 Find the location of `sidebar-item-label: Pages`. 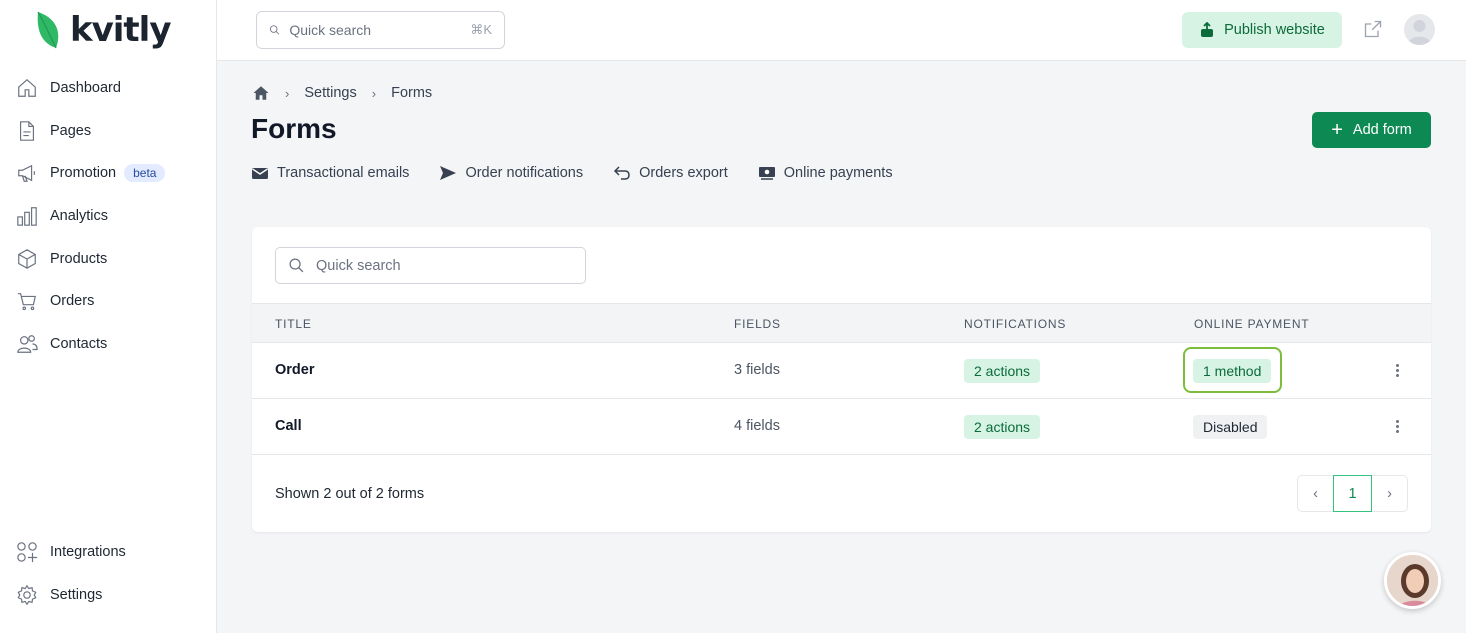

sidebar-item-label: Pages is located at coordinates (71, 131).